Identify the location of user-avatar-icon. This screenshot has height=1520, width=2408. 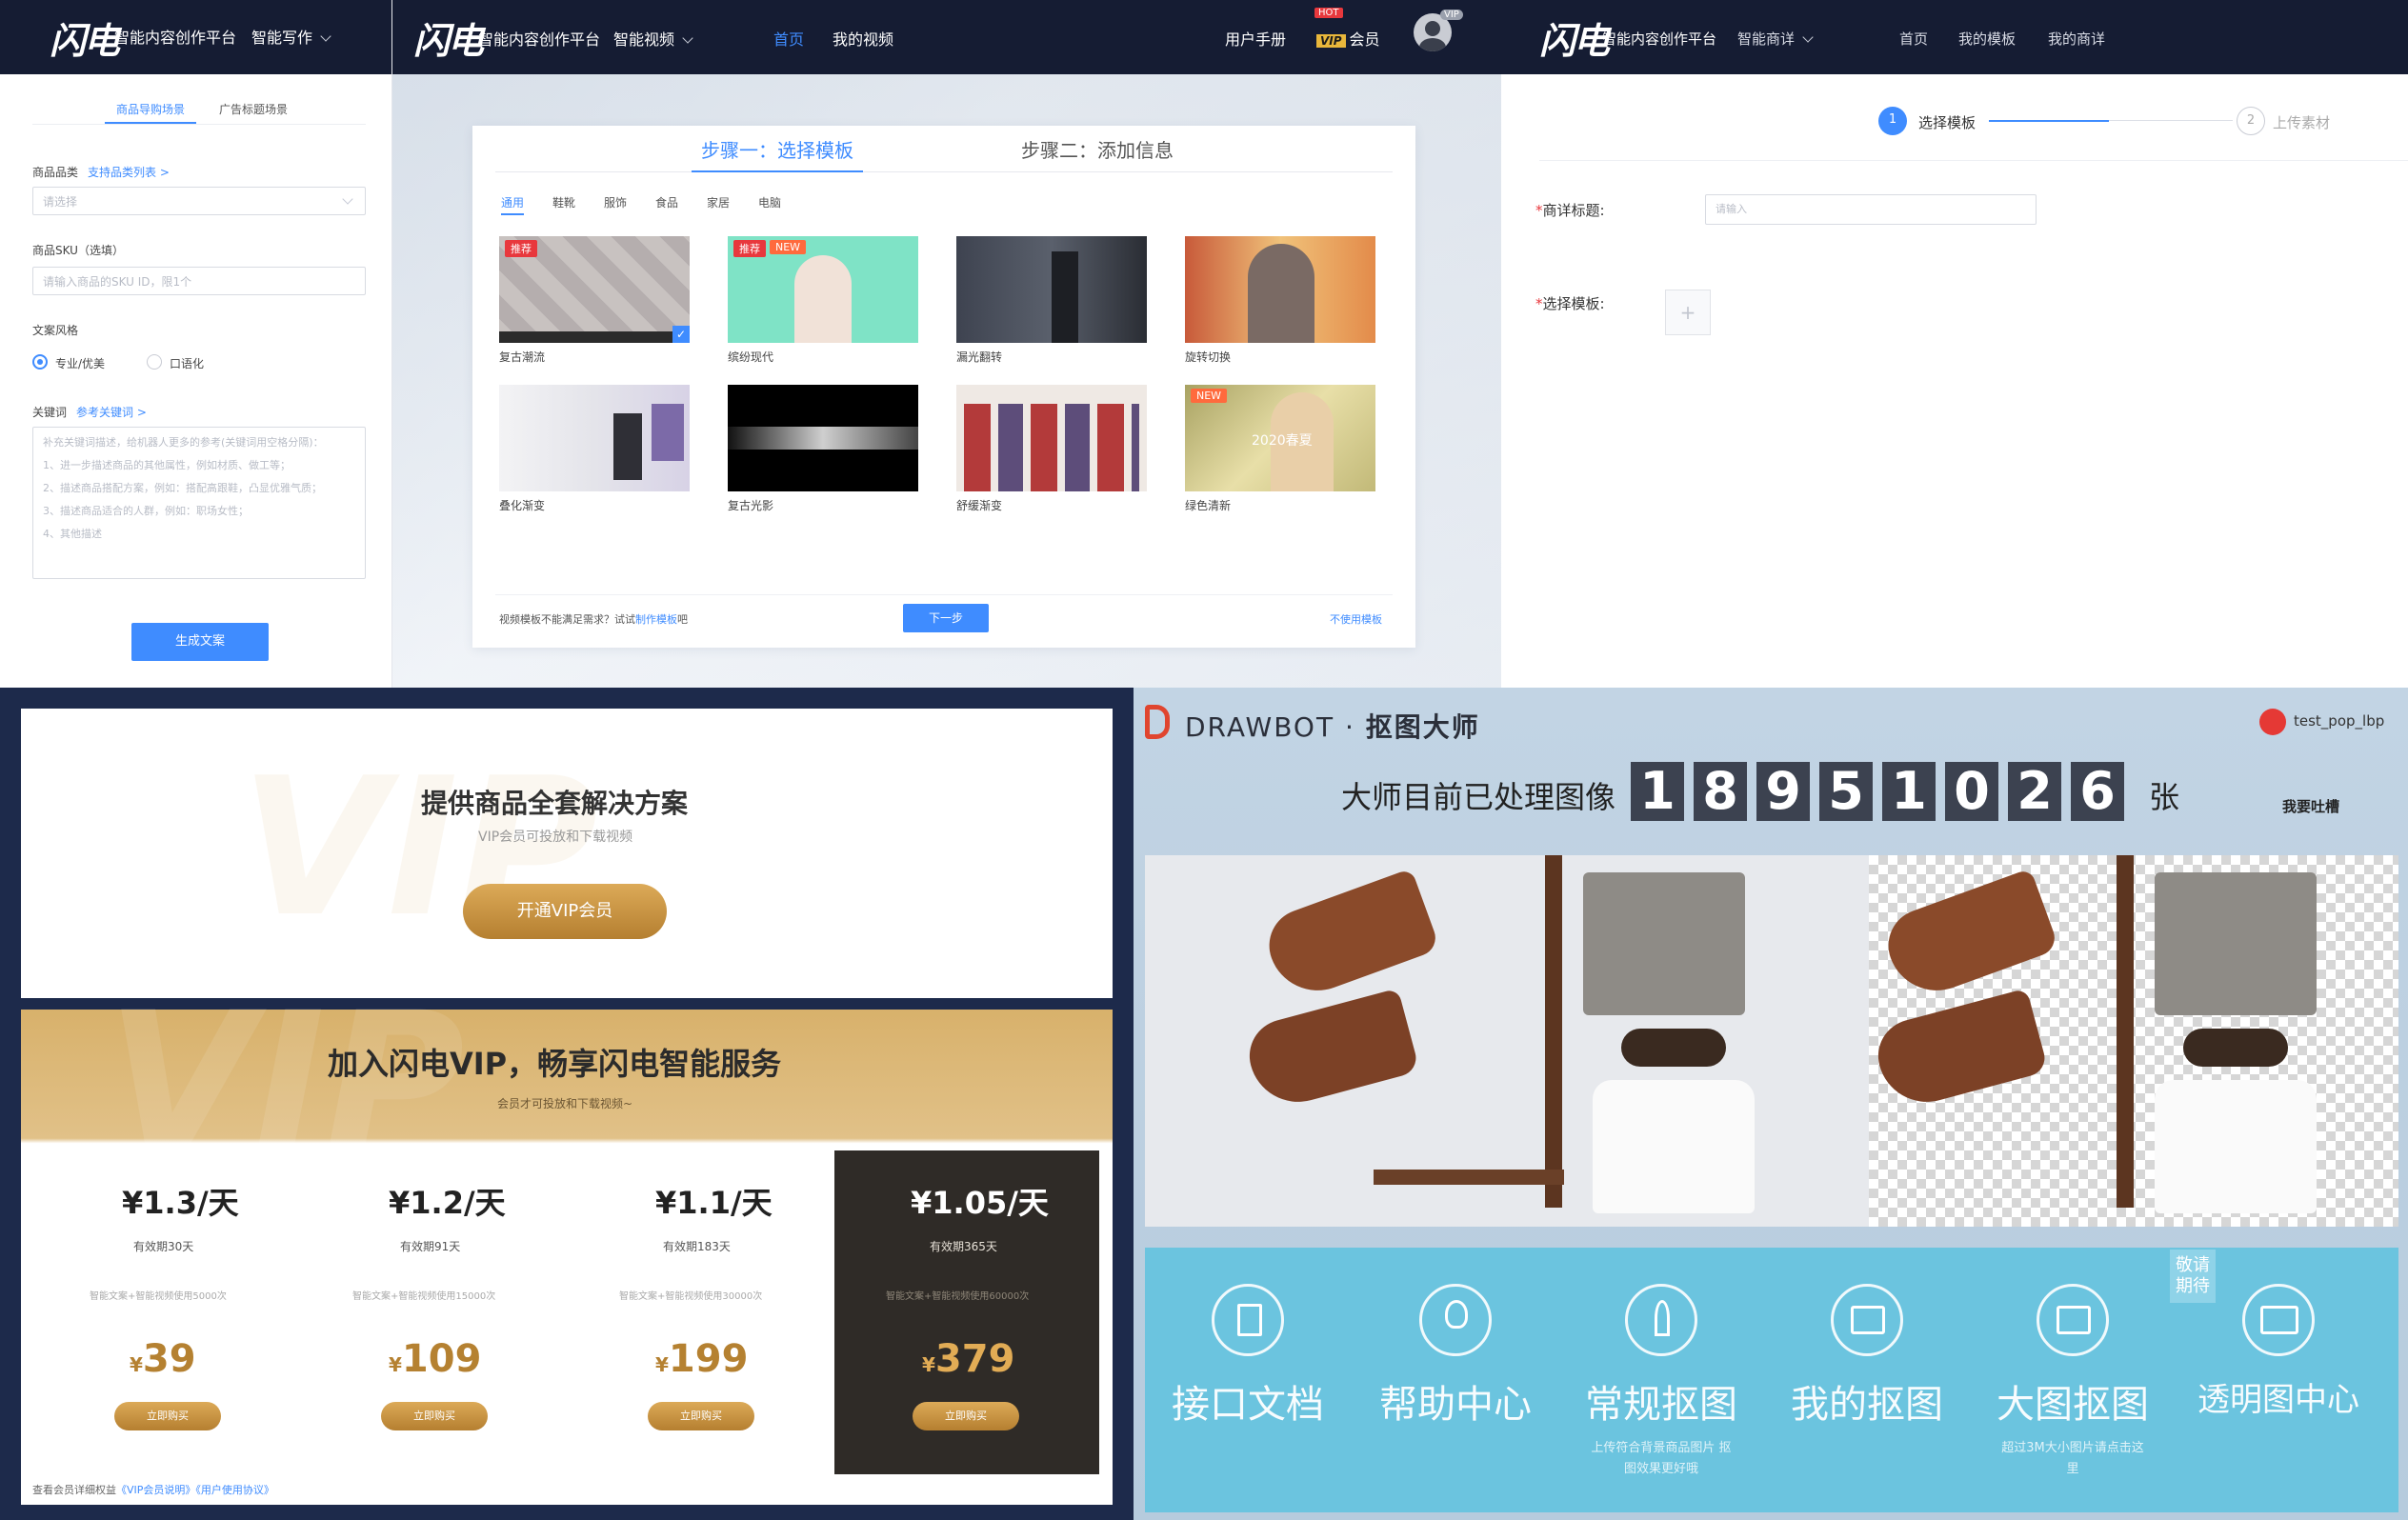
(2272, 722).